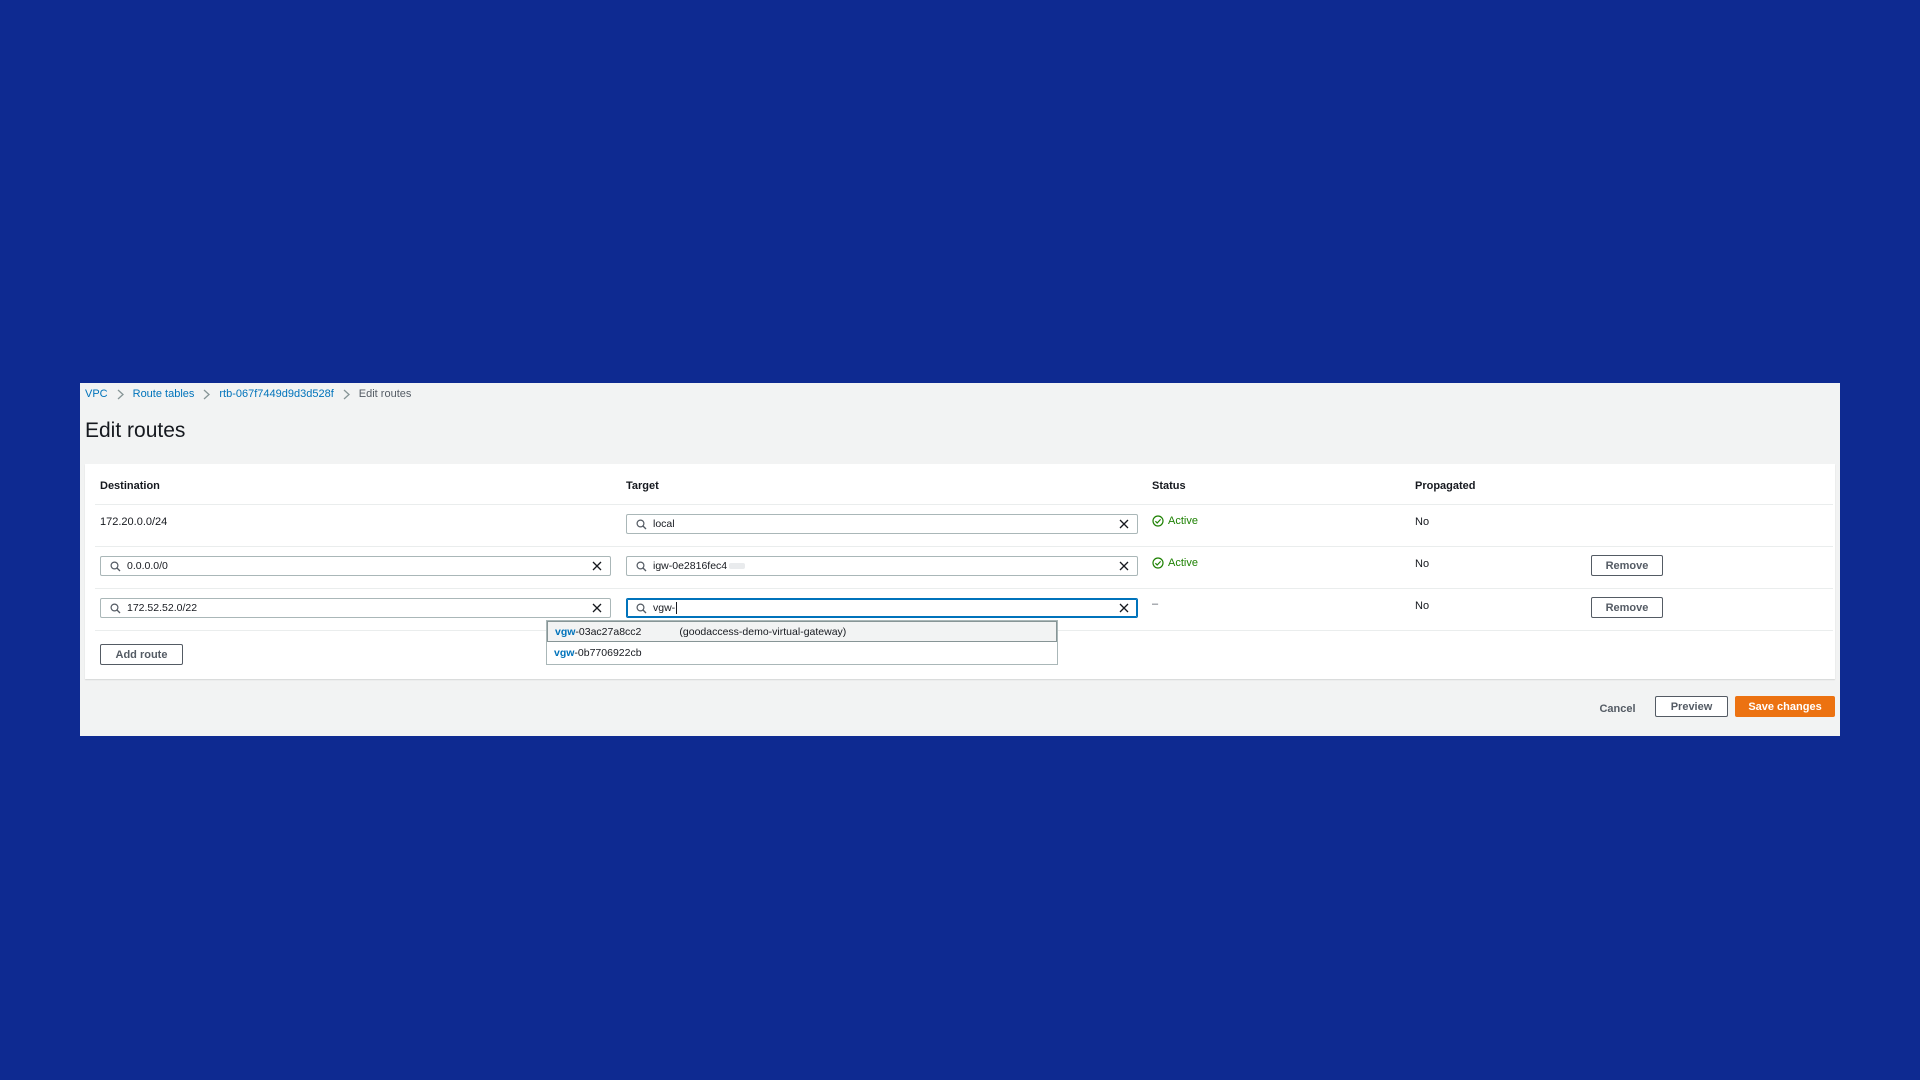 This screenshot has height=1080, width=1920. Describe the element at coordinates (147, 566) in the screenshot. I see `row2-destination-value: 0.0.0.0/0` at that location.